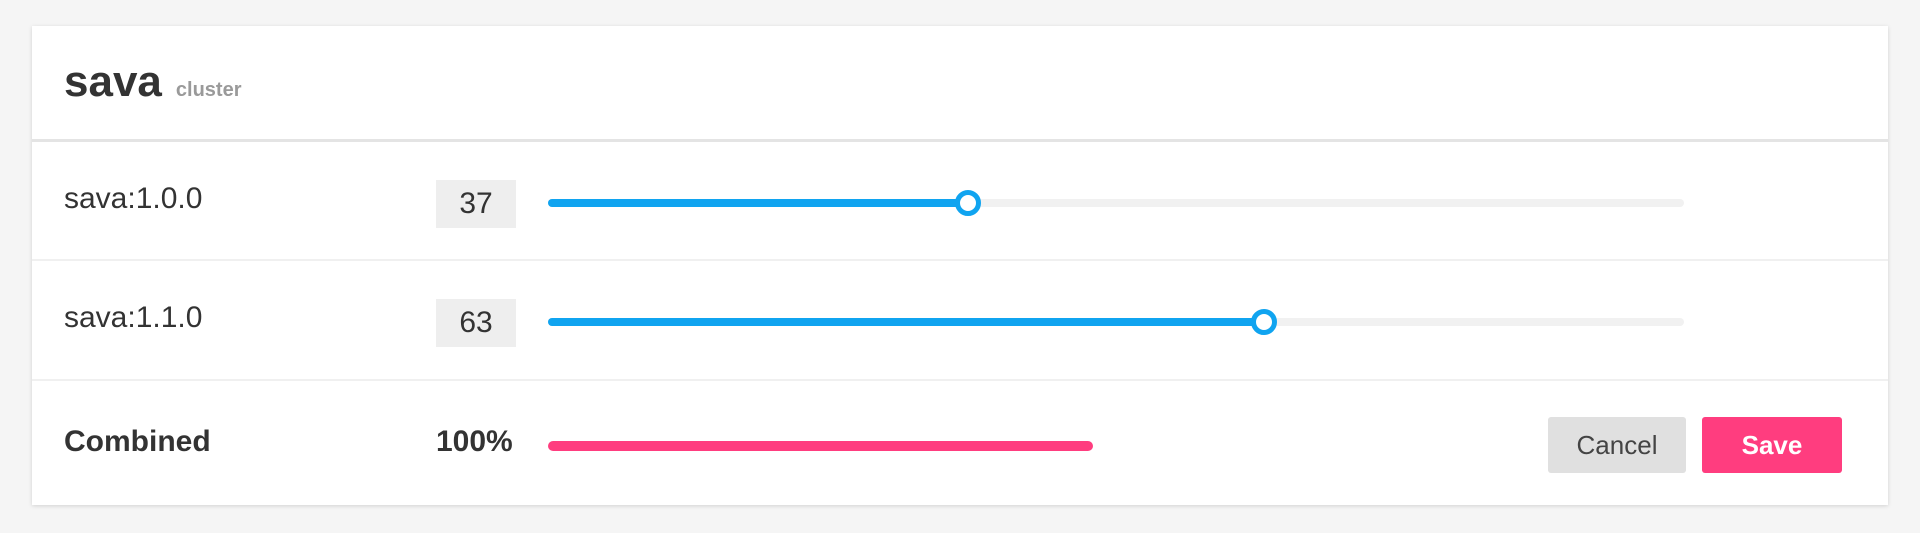 The height and width of the screenshot is (533, 1920). What do you see at coordinates (113, 81) in the screenshot?
I see `service-name: sava` at bounding box center [113, 81].